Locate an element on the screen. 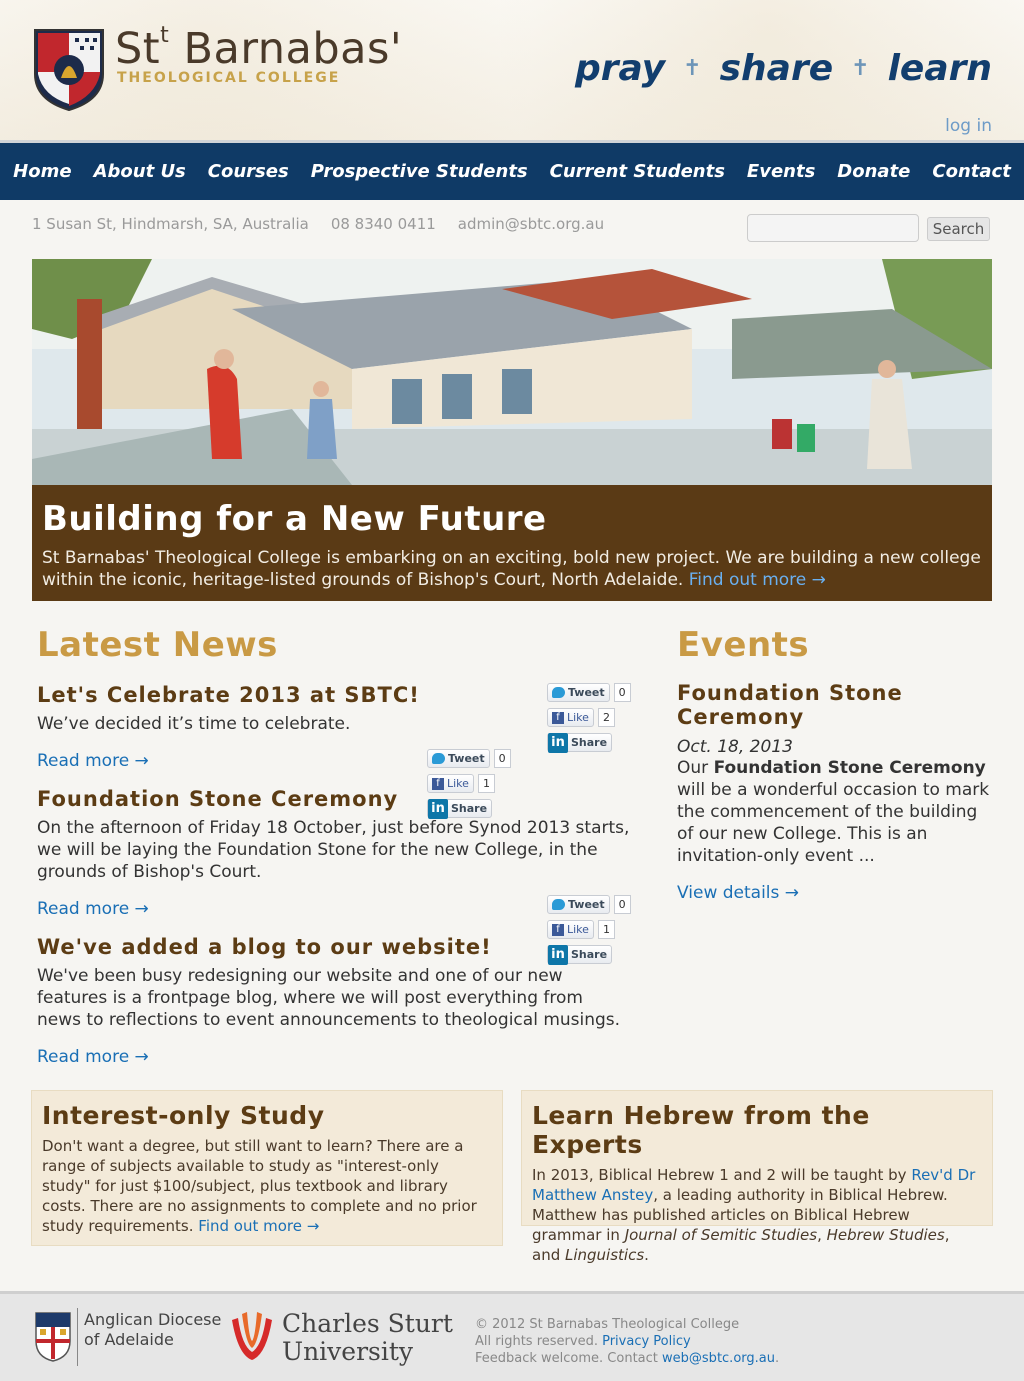 This screenshot has width=1024, height=1381. nav-contact: Contact is located at coordinates (971, 171).